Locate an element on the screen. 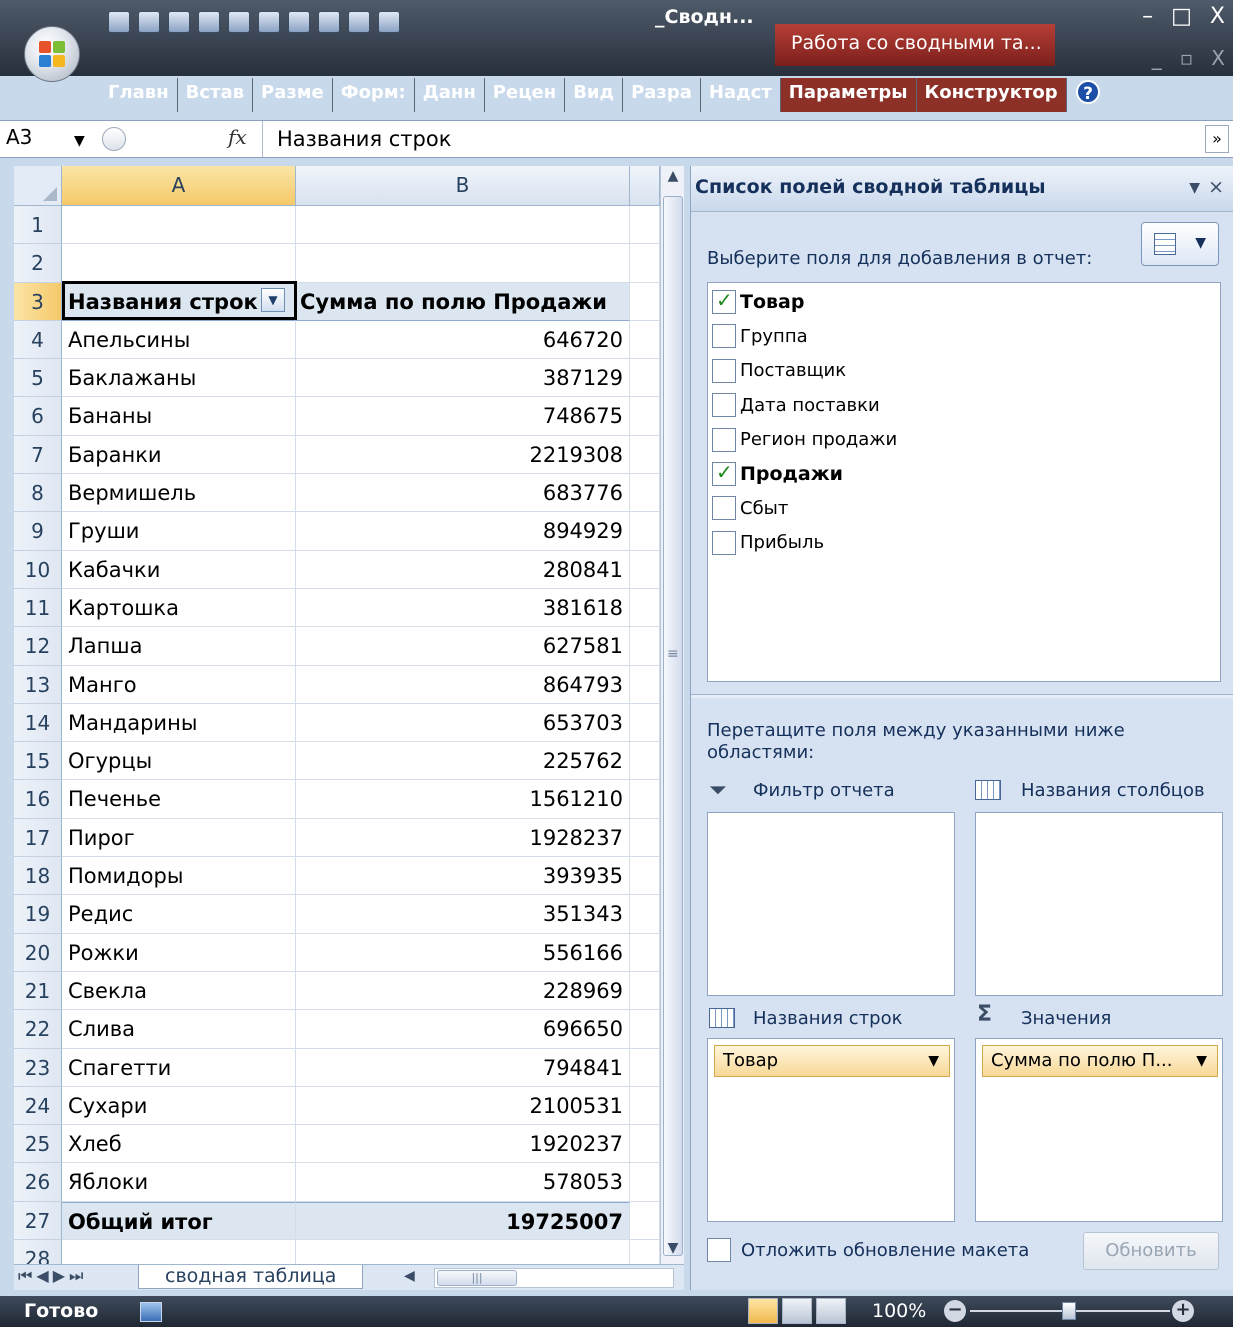 The width and height of the screenshot is (1233, 1327). cell-a: Редис is located at coordinates (179, 914).